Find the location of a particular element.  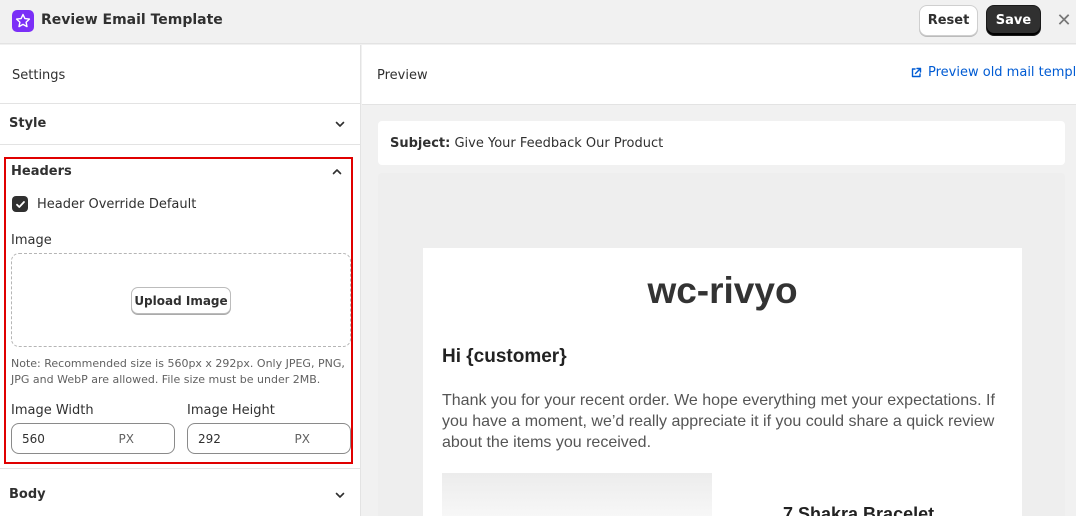

preview-header: Preview Preview old mail template is located at coordinates (719, 75).